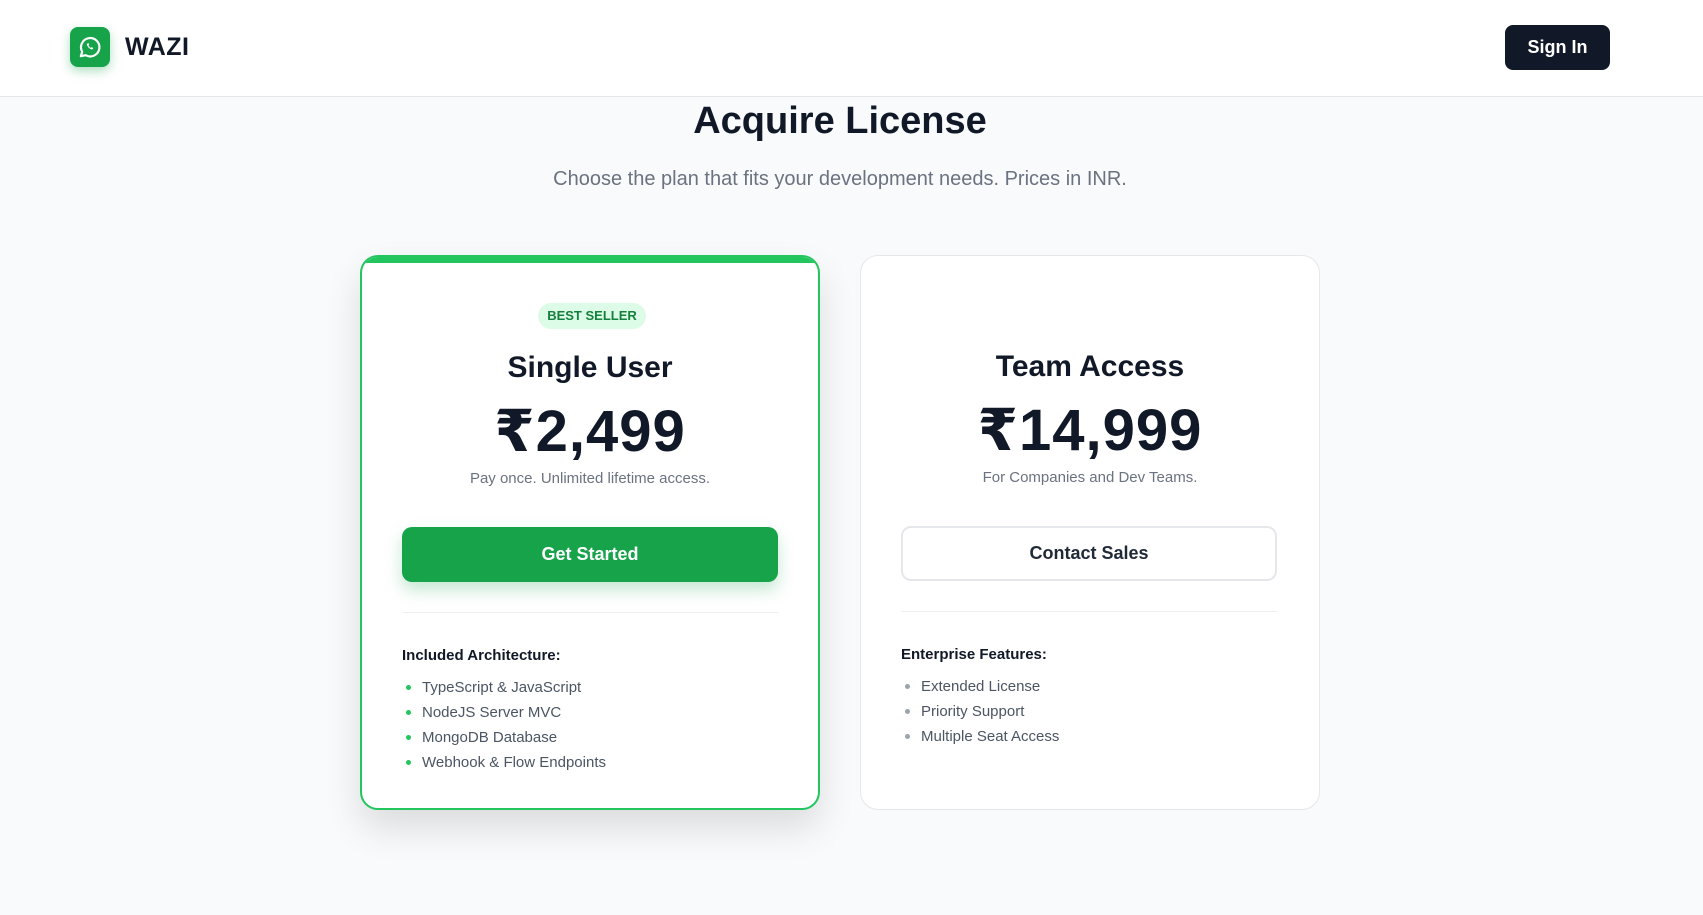 The height and width of the screenshot is (915, 1703). What do you see at coordinates (490, 737) in the screenshot?
I see `feature-label: MongoDB Database` at bounding box center [490, 737].